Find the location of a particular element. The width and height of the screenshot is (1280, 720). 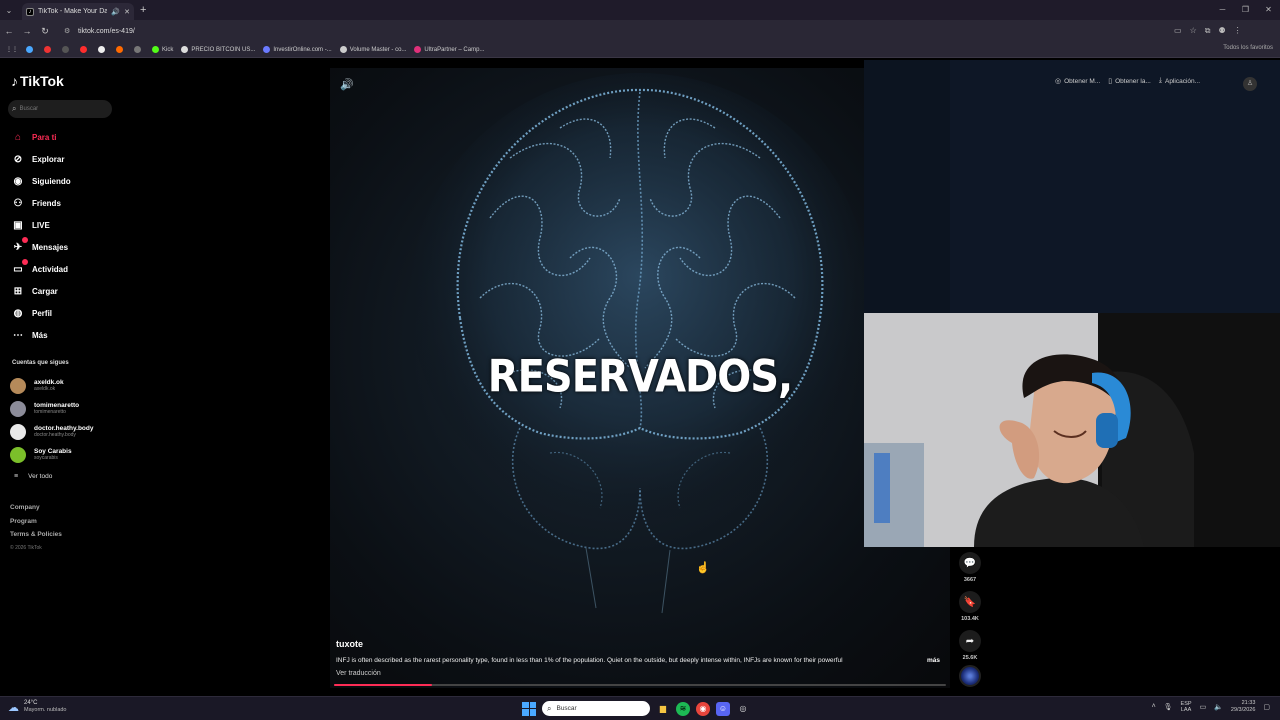

more-icon: ⋯ is located at coordinates (18, 335).